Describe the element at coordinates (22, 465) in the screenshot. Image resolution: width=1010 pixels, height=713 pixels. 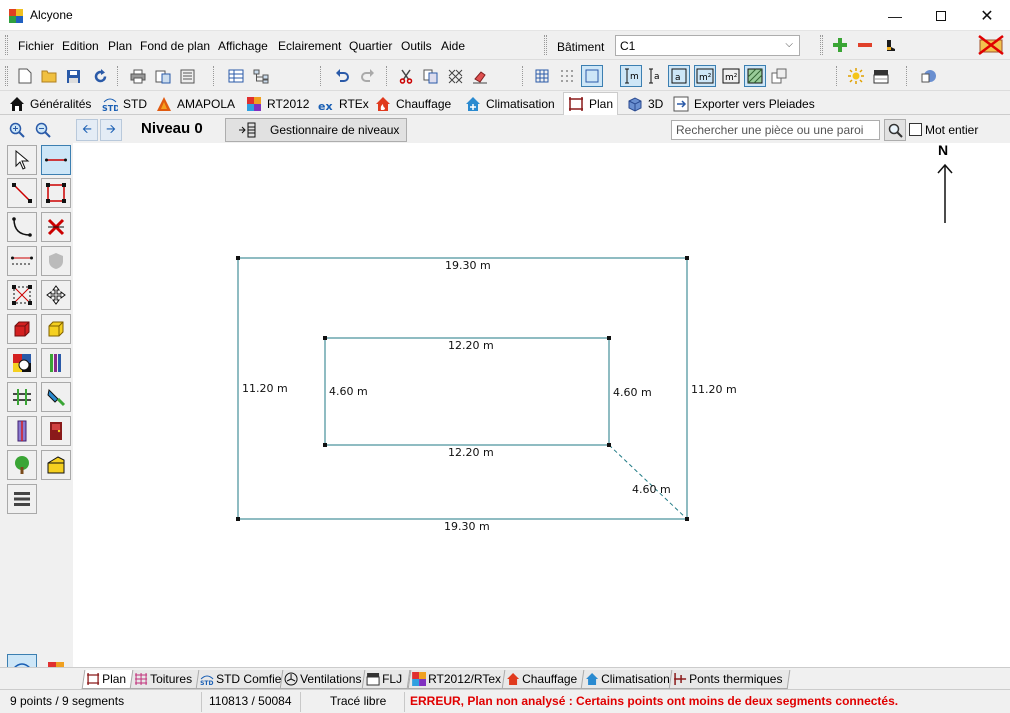
I see `tree-tool` at that location.